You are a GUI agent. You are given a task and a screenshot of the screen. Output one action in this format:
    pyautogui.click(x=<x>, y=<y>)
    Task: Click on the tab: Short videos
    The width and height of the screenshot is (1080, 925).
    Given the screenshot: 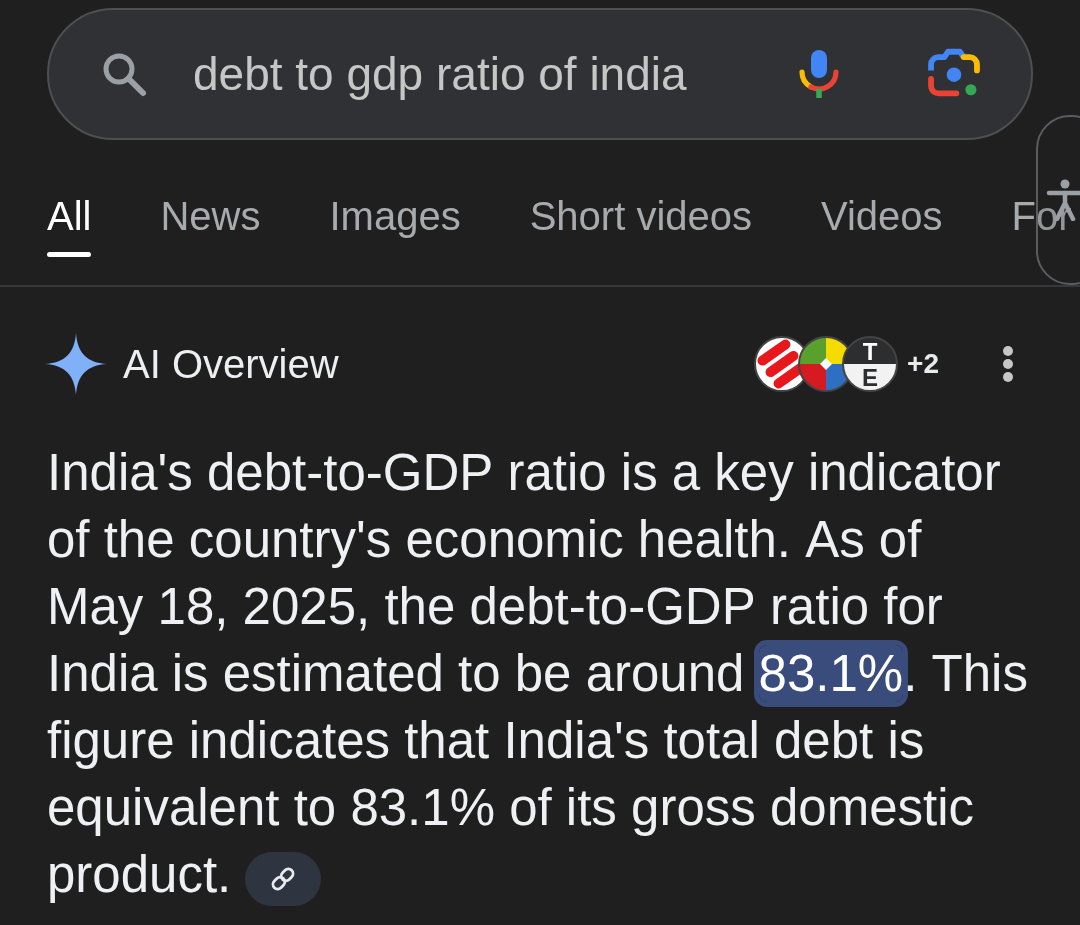 What is the action you would take?
    pyautogui.click(x=640, y=225)
    